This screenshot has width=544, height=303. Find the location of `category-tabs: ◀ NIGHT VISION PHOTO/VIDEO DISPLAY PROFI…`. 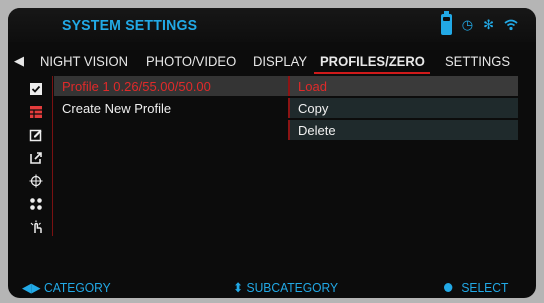

category-tabs: ◀ NIGHT VISION PHOTO/VIDEO DISPLAY PROFI… is located at coordinates (272, 62).